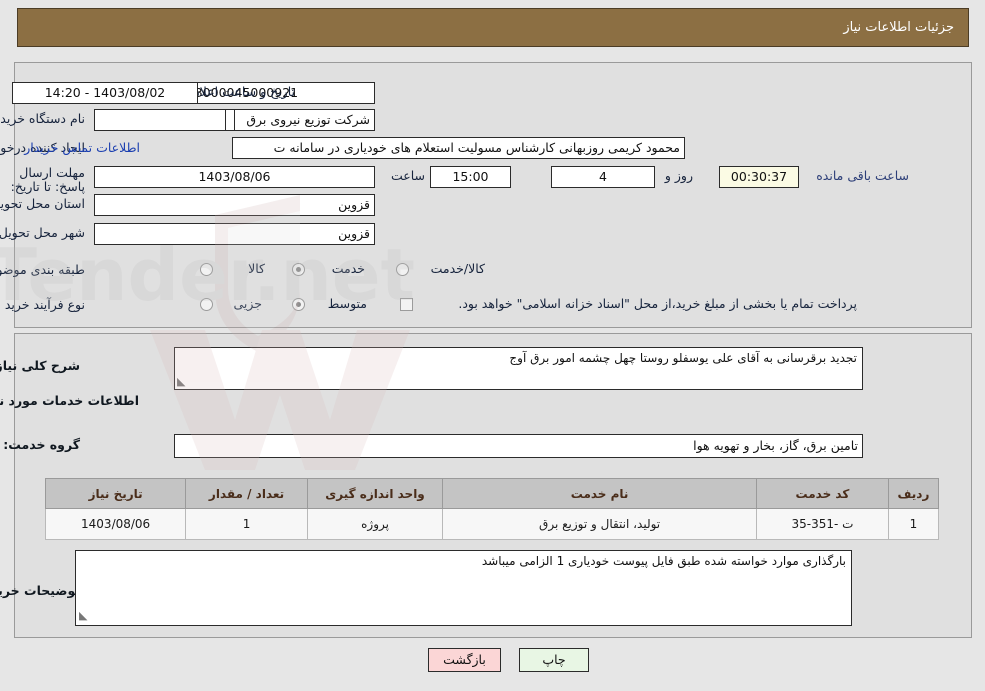 The height and width of the screenshot is (691, 985). I want to click on cell-service-name: تولید، انتقال و توزیع برق, so click(599, 524).